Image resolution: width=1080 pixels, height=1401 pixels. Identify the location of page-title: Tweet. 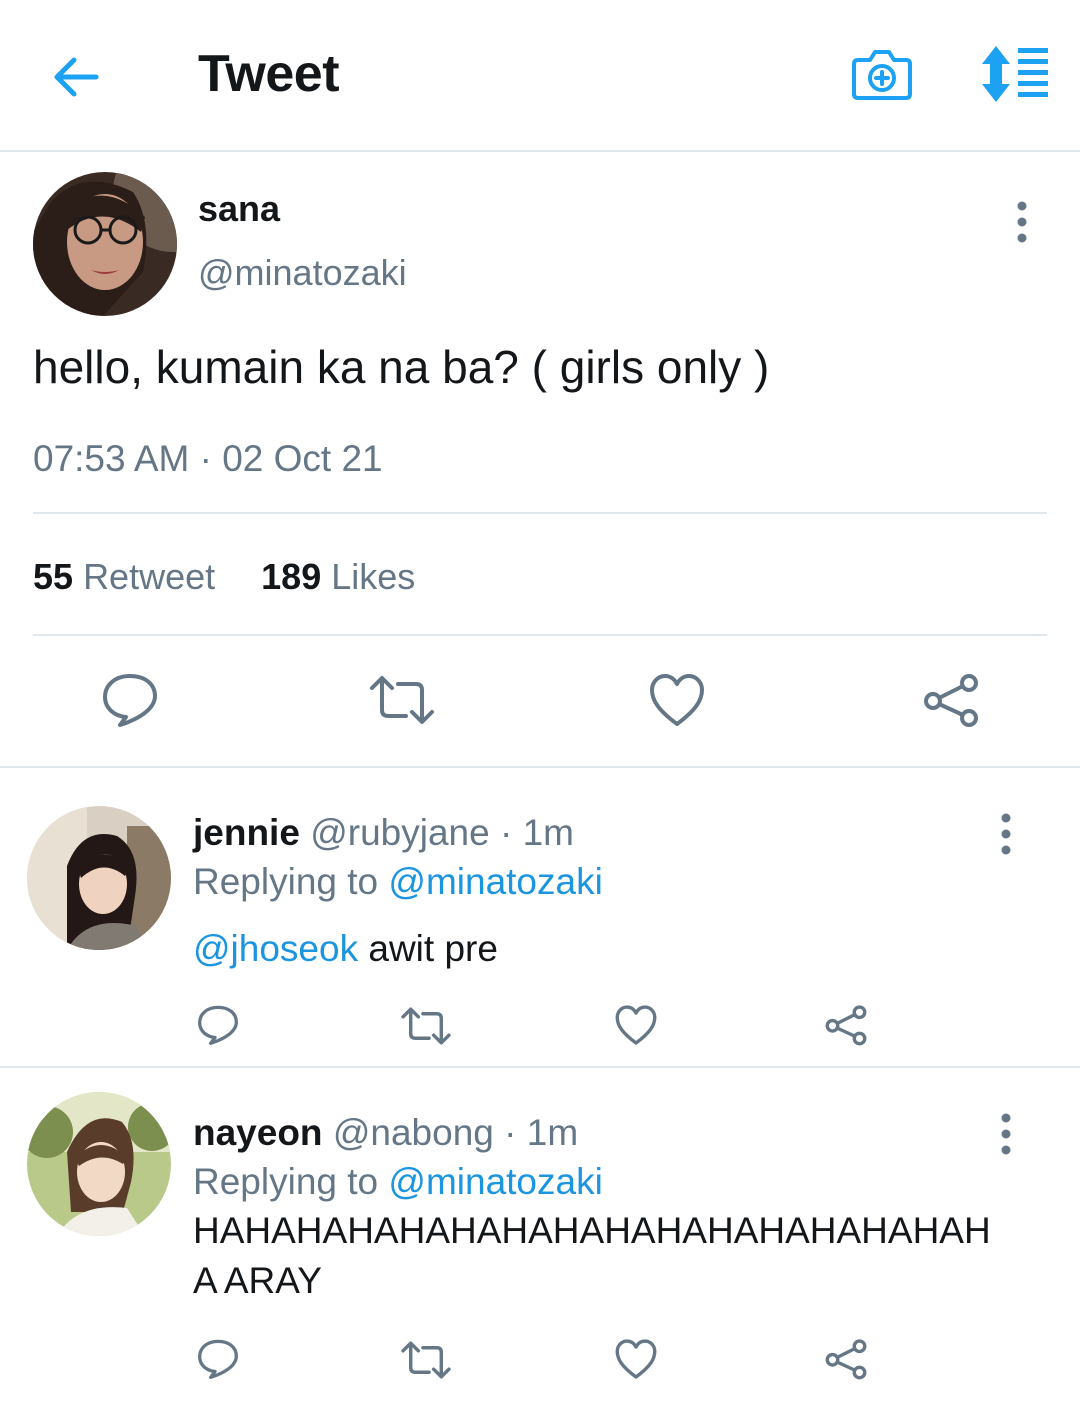
(269, 74).